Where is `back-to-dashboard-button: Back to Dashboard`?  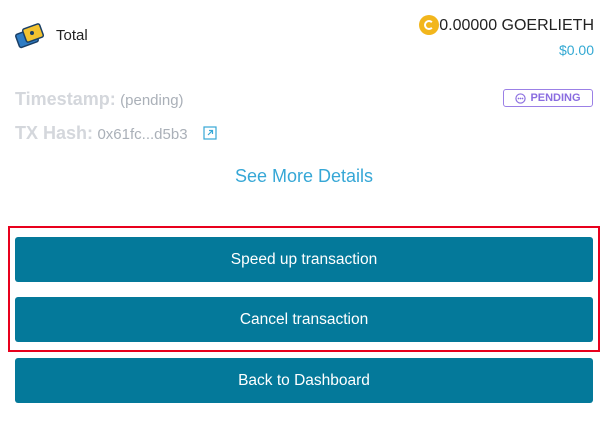 back-to-dashboard-button: Back to Dashboard is located at coordinates (304, 380).